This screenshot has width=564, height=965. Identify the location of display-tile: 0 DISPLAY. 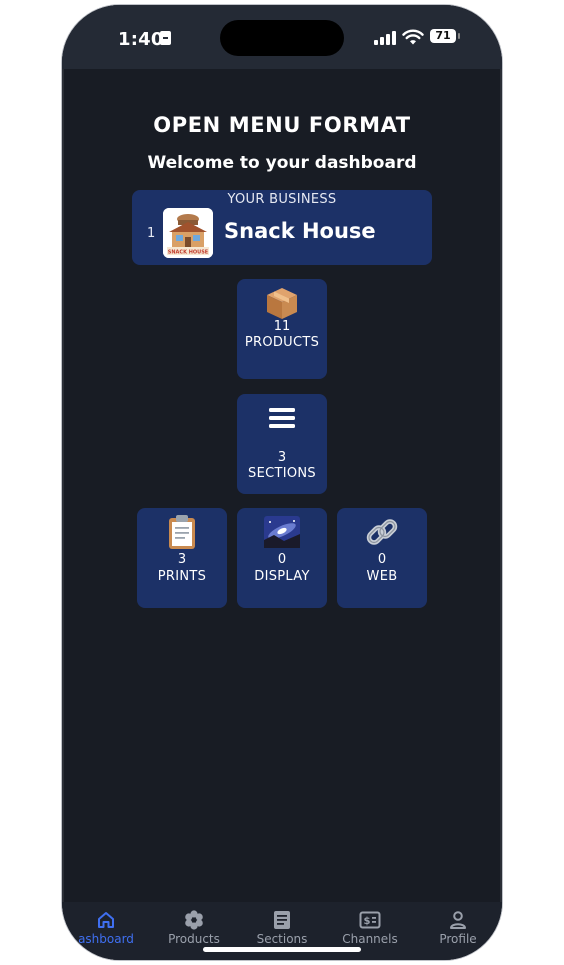
(282, 558).